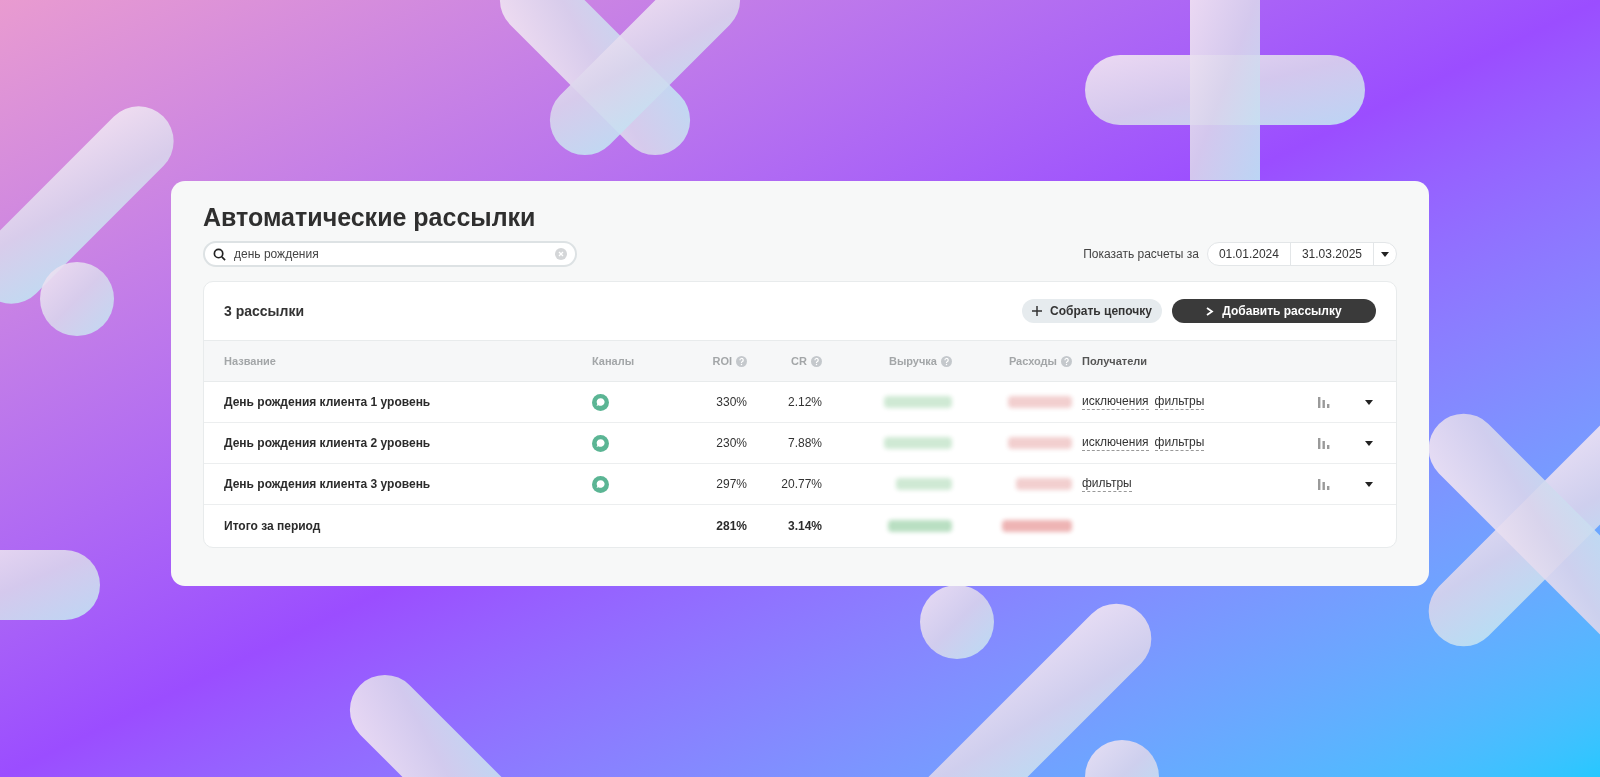  What do you see at coordinates (801, 484) in the screenshot?
I see `cr-value: 20.77%` at bounding box center [801, 484].